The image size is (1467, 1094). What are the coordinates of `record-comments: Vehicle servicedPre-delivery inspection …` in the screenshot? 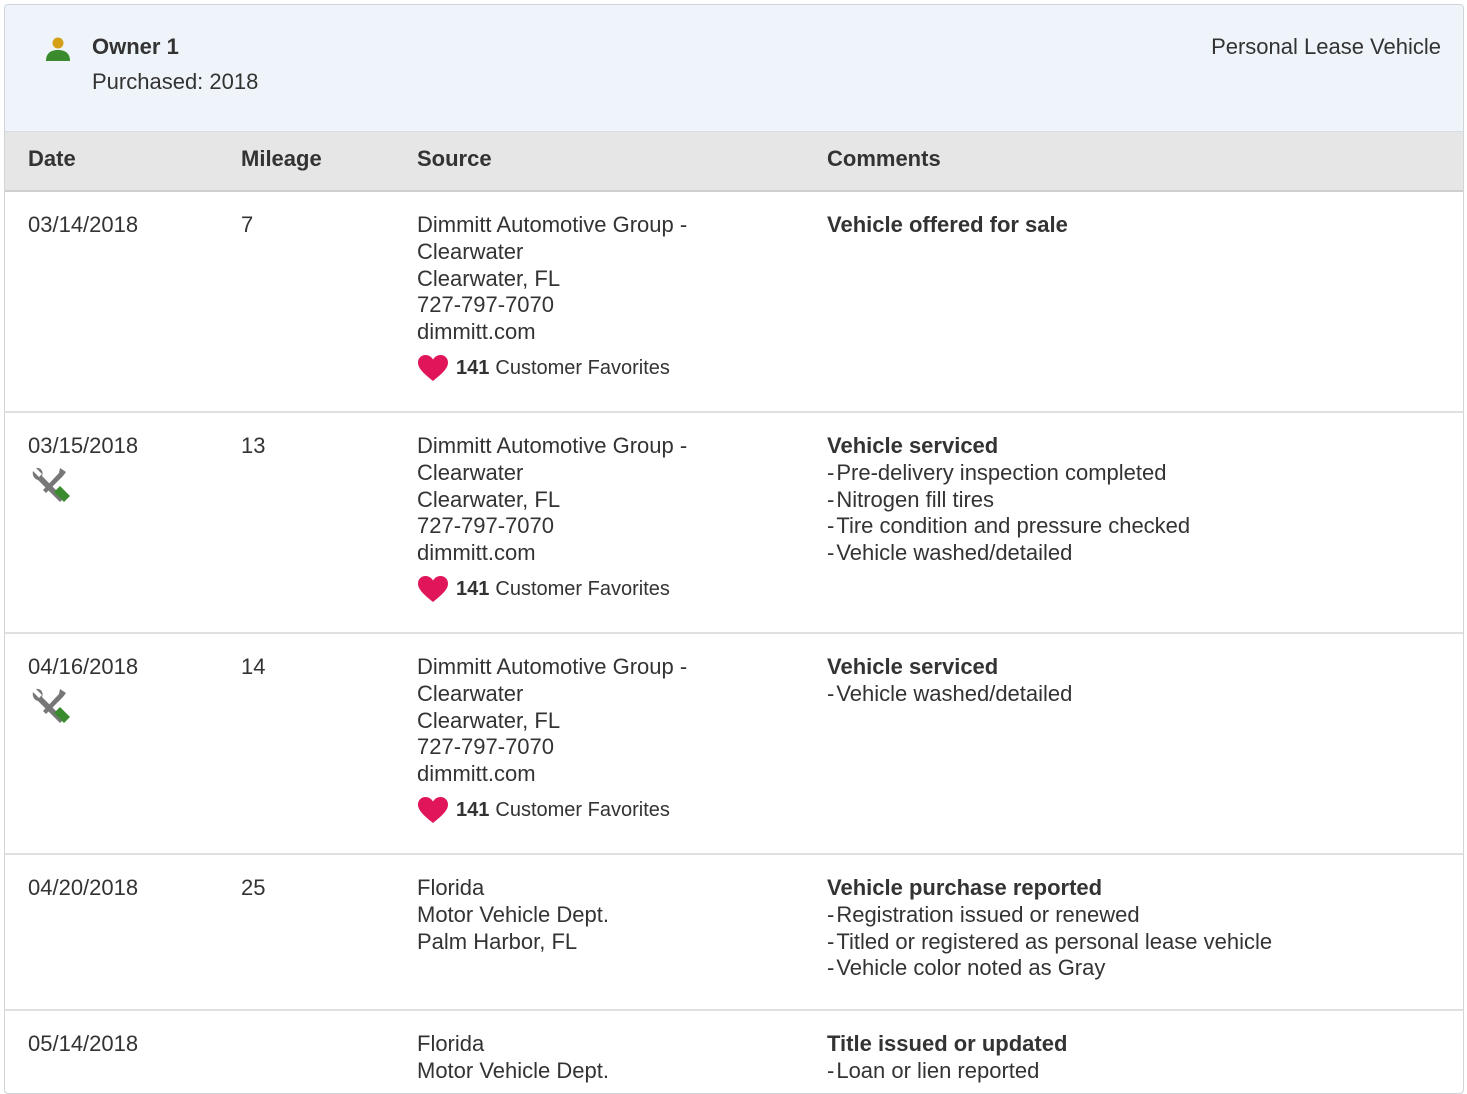 It's located at (1008, 500).